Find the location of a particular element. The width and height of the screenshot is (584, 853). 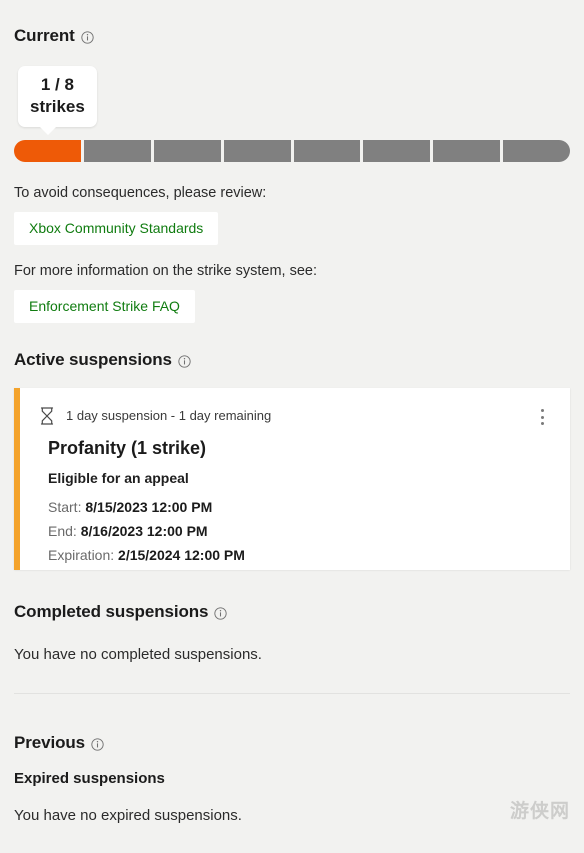

current-section-heading: Current is located at coordinates (54, 36).